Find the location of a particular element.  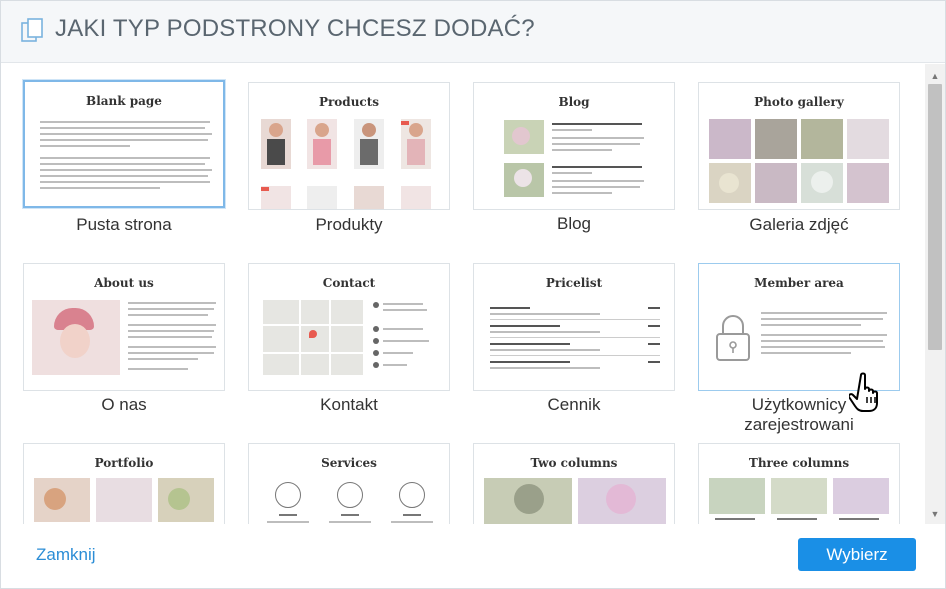

card-label-blog: Blog is located at coordinates (574, 223).